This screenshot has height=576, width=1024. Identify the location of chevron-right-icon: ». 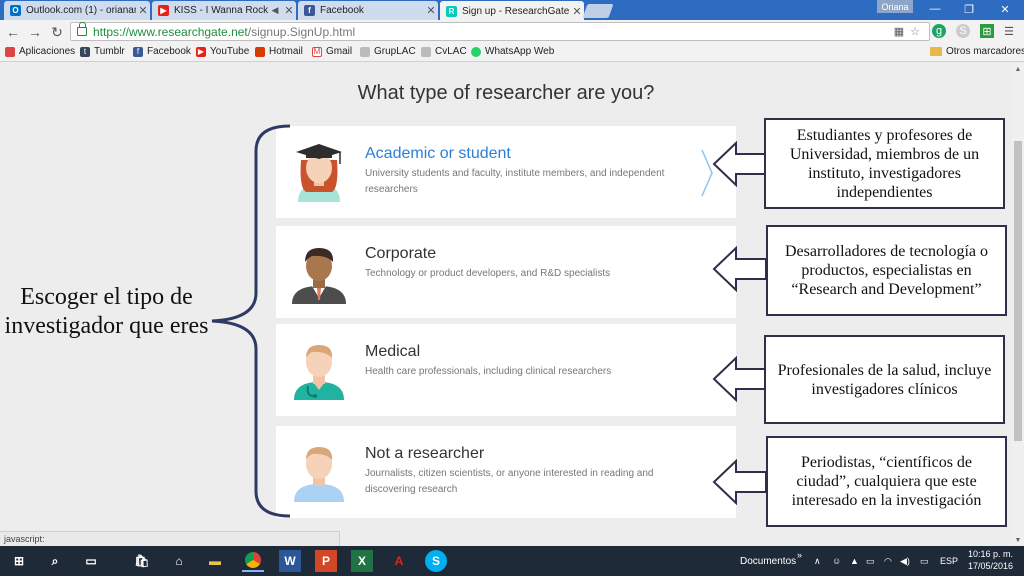
(799, 555).